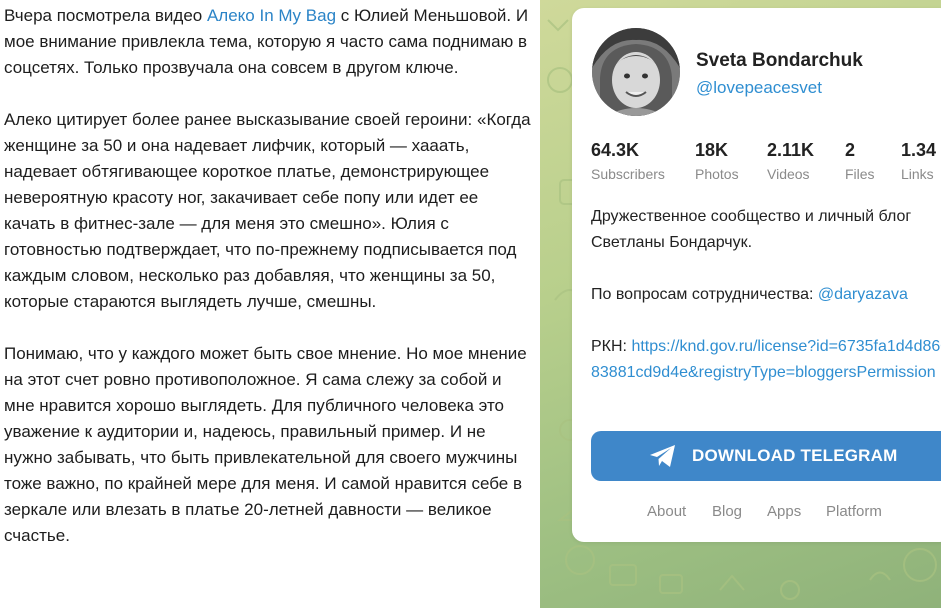 This screenshot has width=941, height=608. I want to click on contact-line: По вопросам сотрудничества: @daryazava, so click(766, 295).